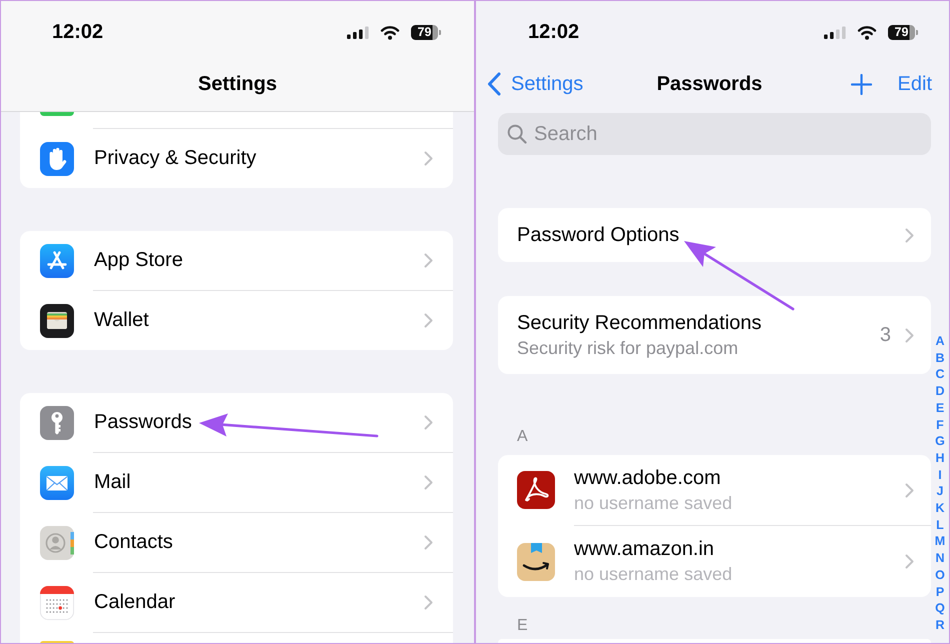 This screenshot has height=644, width=950. I want to click on index-letter: L, so click(940, 525).